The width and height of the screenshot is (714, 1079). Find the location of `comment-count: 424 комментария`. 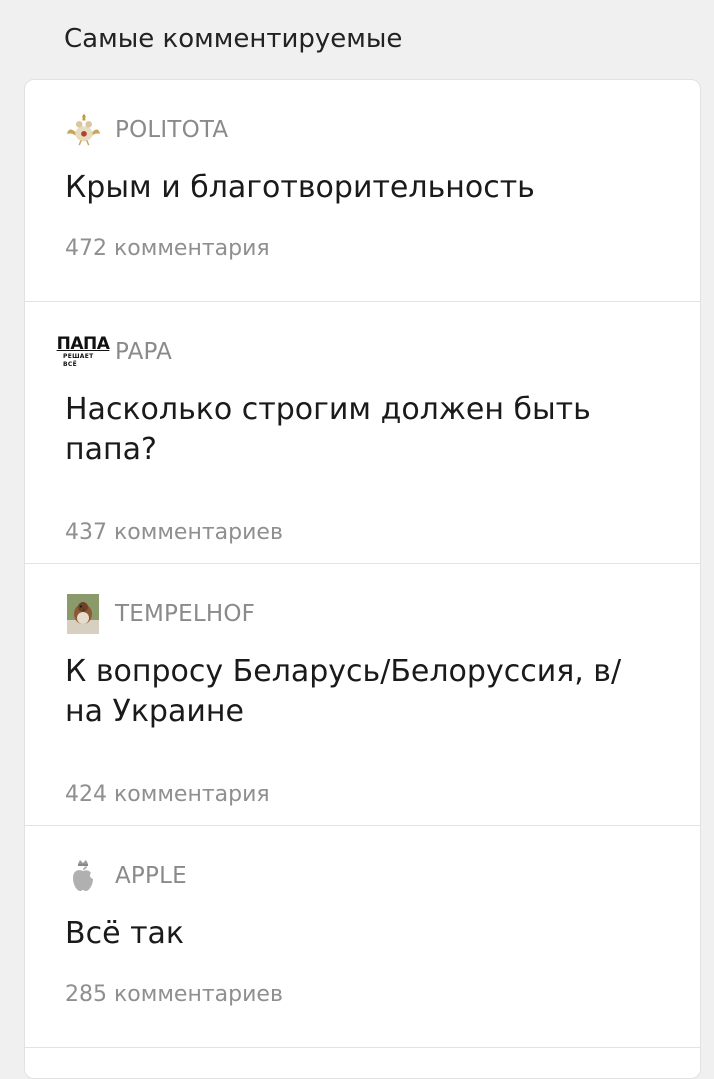

comment-count: 424 комментария is located at coordinates (167, 794).